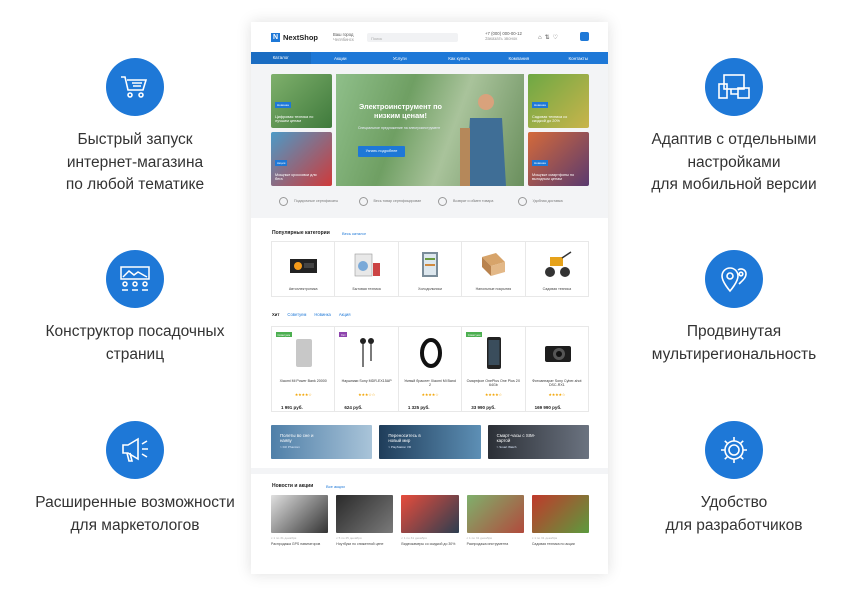  I want to click on tab-new: Новинка, so click(322, 314).